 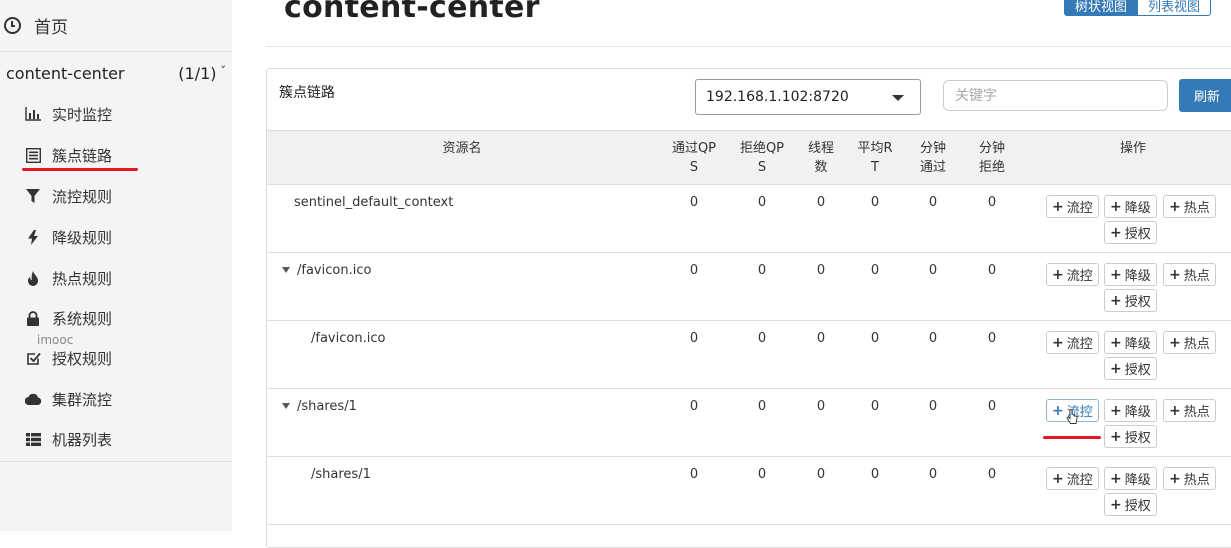 I want to click on sidebar-divider, so click(x=116, y=461).